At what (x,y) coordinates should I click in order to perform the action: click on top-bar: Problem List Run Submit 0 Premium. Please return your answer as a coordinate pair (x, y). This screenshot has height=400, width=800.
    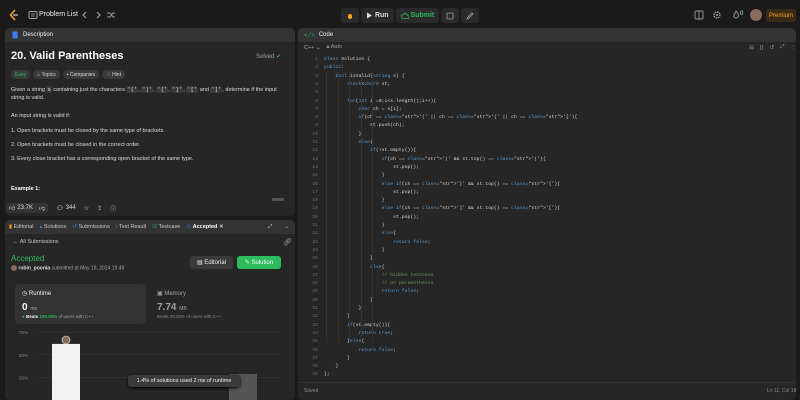
    Looking at the image, I should click on (400, 15).